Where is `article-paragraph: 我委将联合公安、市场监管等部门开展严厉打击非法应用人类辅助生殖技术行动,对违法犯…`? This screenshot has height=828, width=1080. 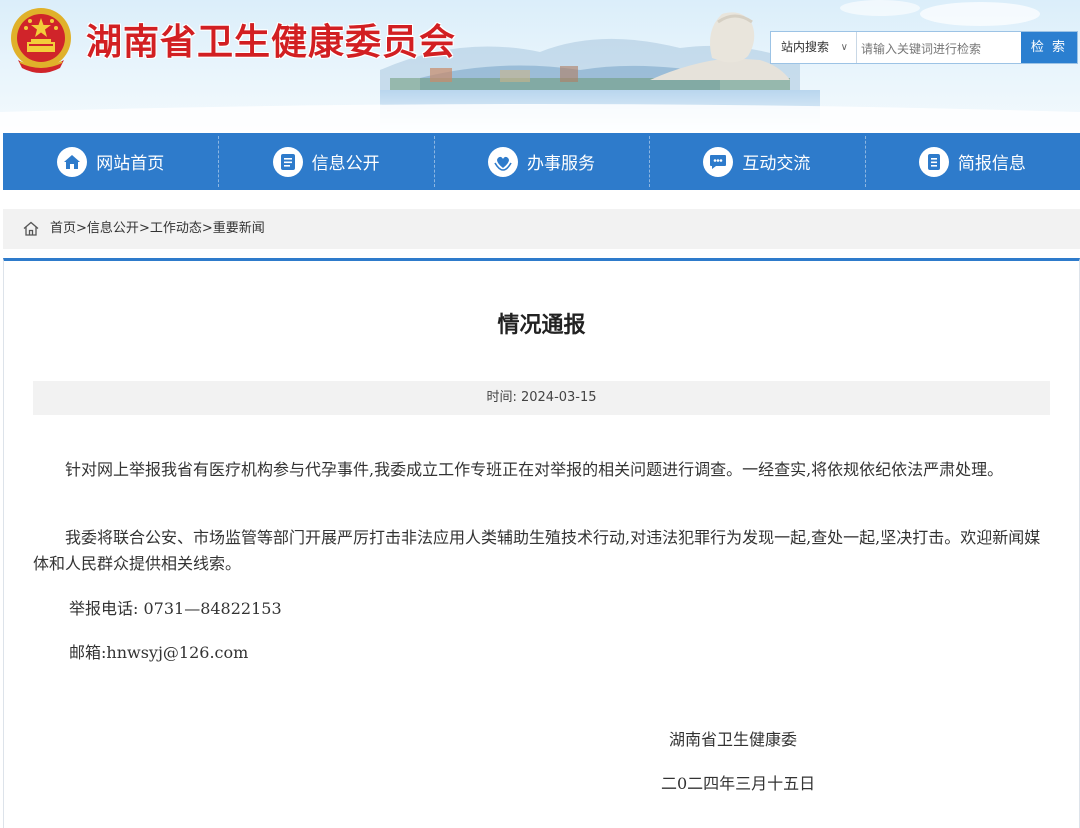
article-paragraph: 我委将联合公安、市场监管等部门开展严厉打击非法应用人类辅助生殖技术行动,对违法犯… is located at coordinates (537, 550).